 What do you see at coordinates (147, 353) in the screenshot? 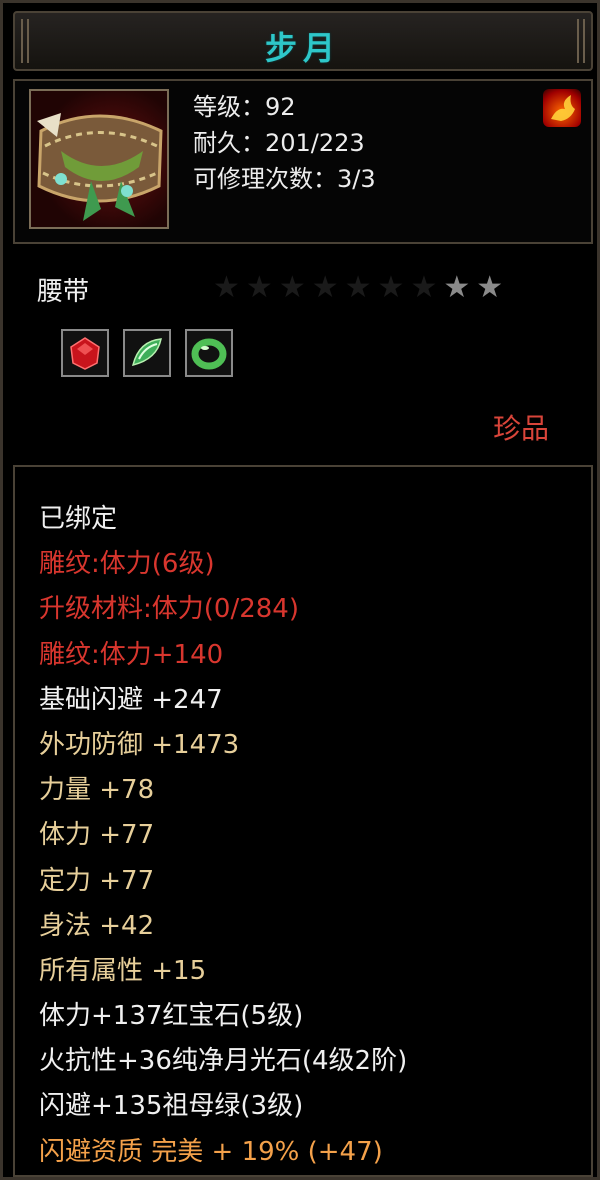
I see `green-gem-icon` at bounding box center [147, 353].